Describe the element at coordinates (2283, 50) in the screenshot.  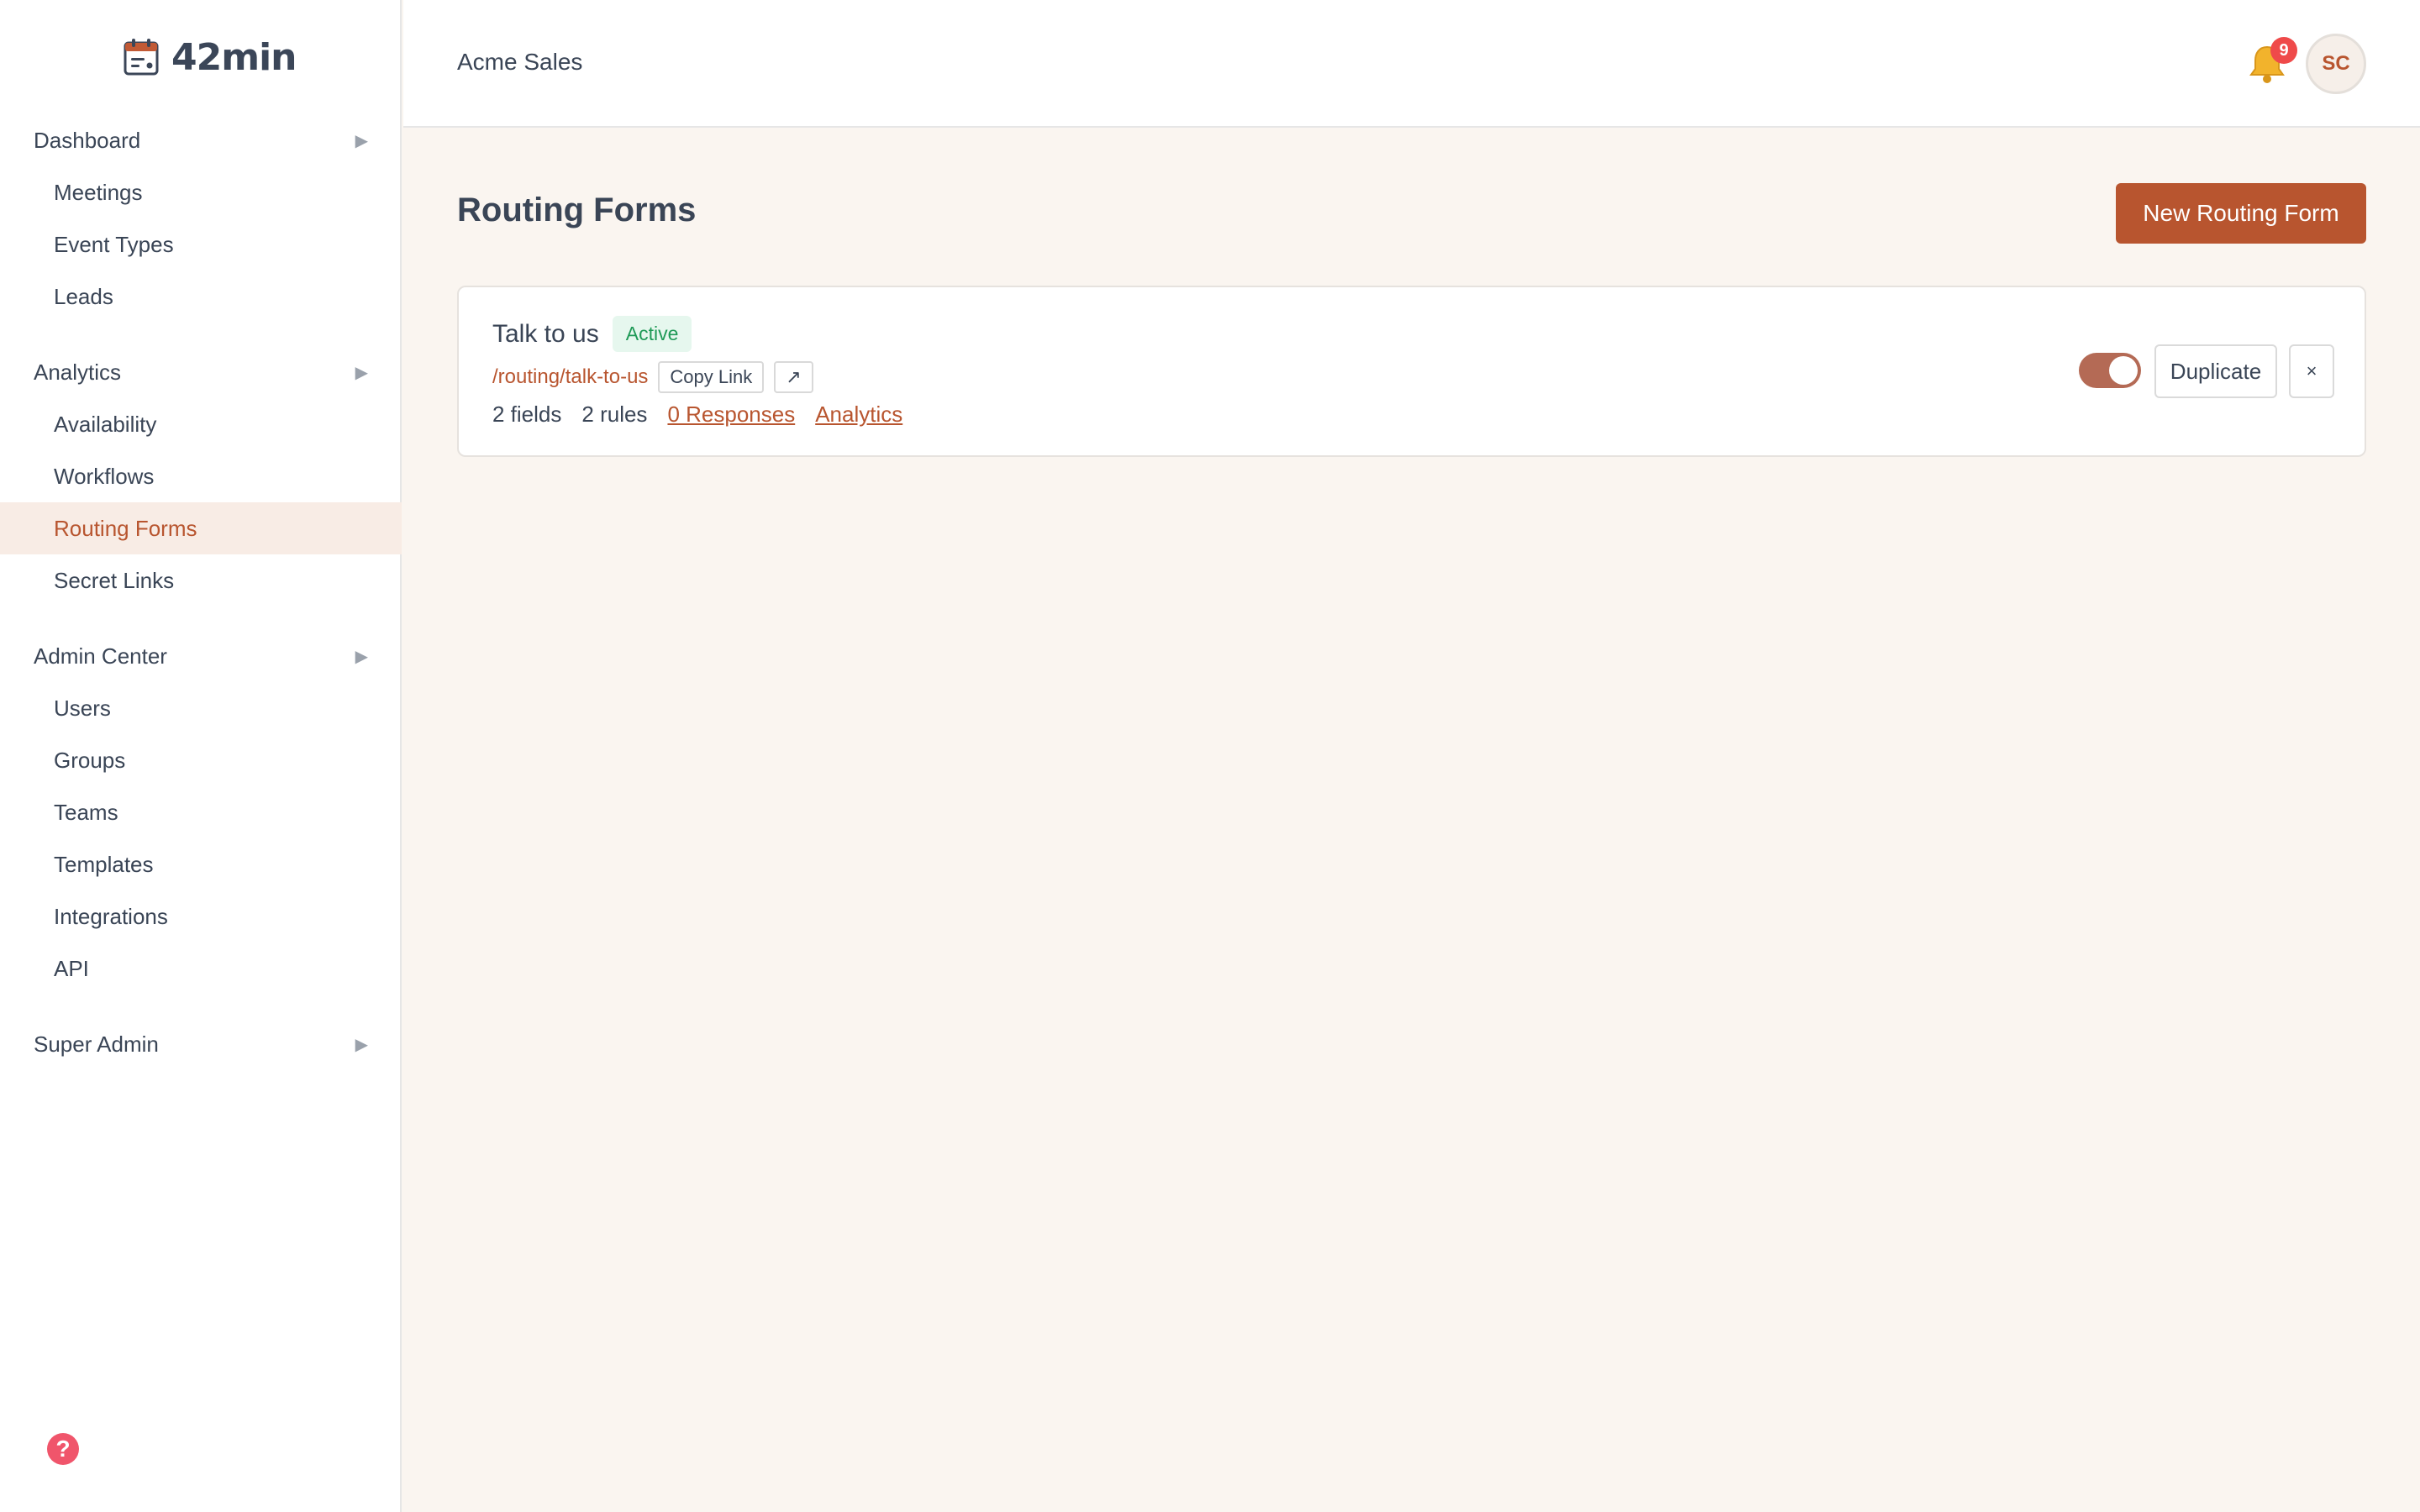
I see `notification-badge: 9` at that location.